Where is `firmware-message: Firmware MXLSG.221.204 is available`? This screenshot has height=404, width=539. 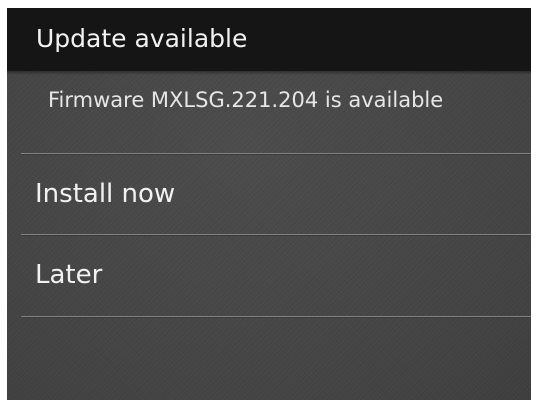 firmware-message: Firmware MXLSG.221.204 is available is located at coordinates (246, 100).